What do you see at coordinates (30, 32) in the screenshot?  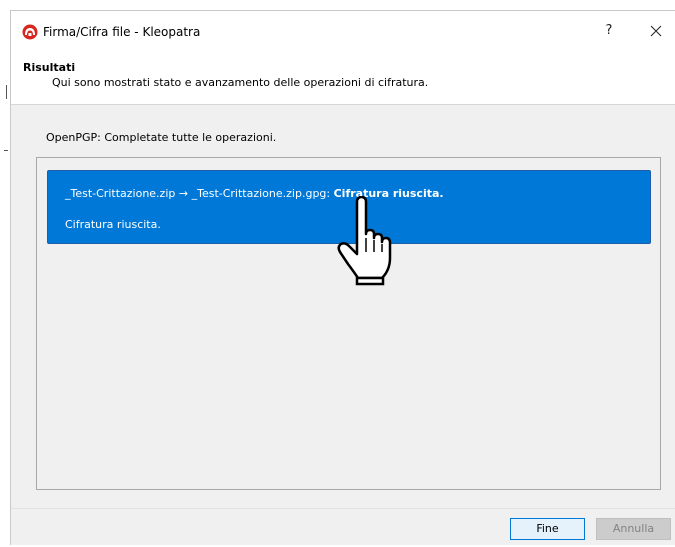 I see `kleopatra-app-icon` at bounding box center [30, 32].